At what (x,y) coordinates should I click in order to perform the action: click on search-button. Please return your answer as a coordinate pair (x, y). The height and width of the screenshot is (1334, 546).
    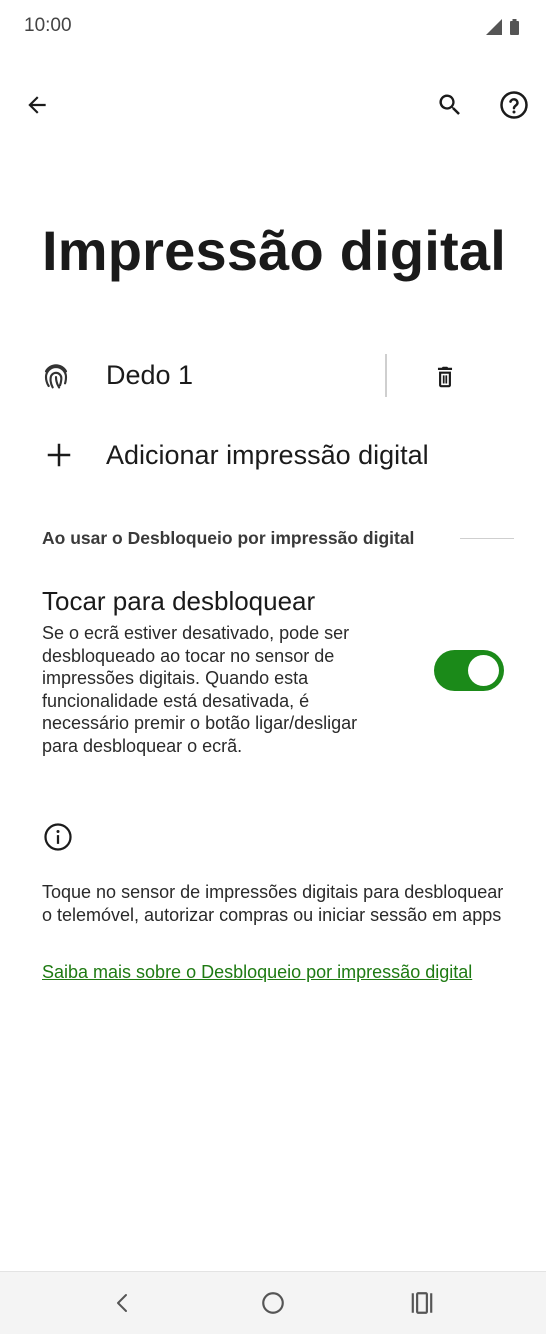
    Looking at the image, I should click on (450, 105).